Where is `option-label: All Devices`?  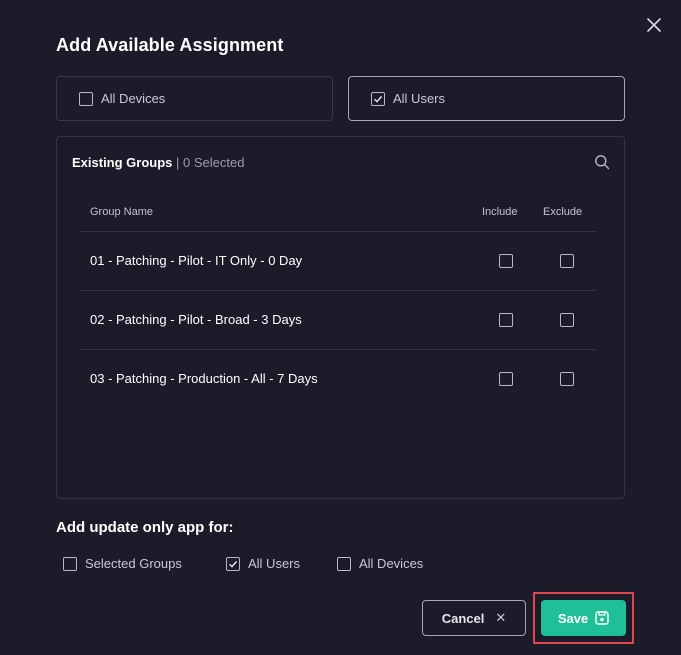 option-label: All Devices is located at coordinates (391, 563).